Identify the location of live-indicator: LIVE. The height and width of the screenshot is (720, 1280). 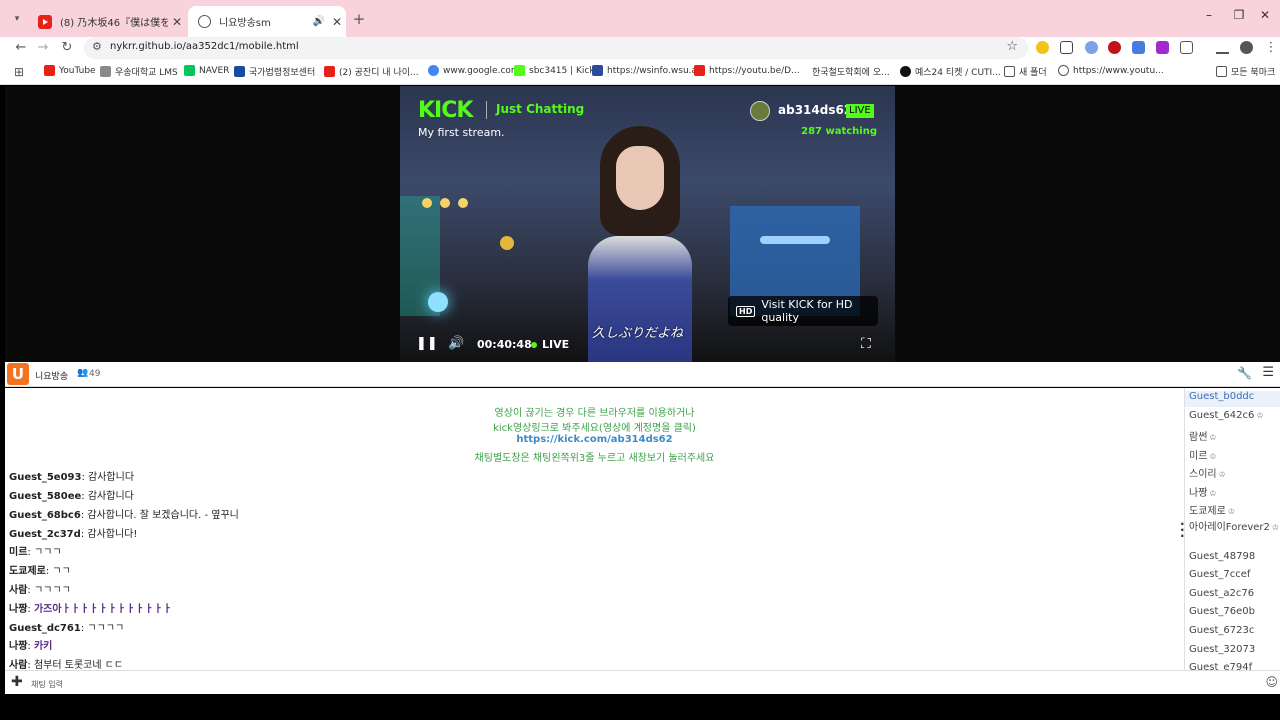
(550, 344).